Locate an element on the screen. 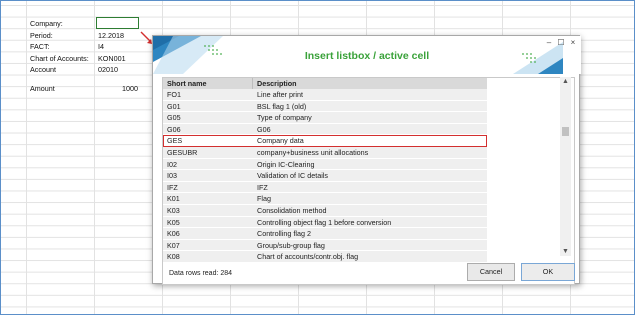 The width and height of the screenshot is (635, 315). label-fact: FACT: is located at coordinates (40, 46).